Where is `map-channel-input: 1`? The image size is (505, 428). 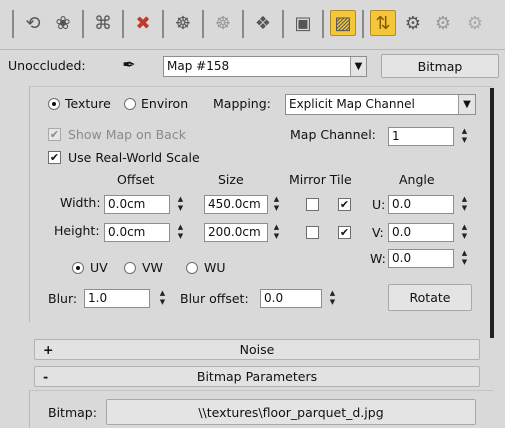 map-channel-input: 1 is located at coordinates (421, 136).